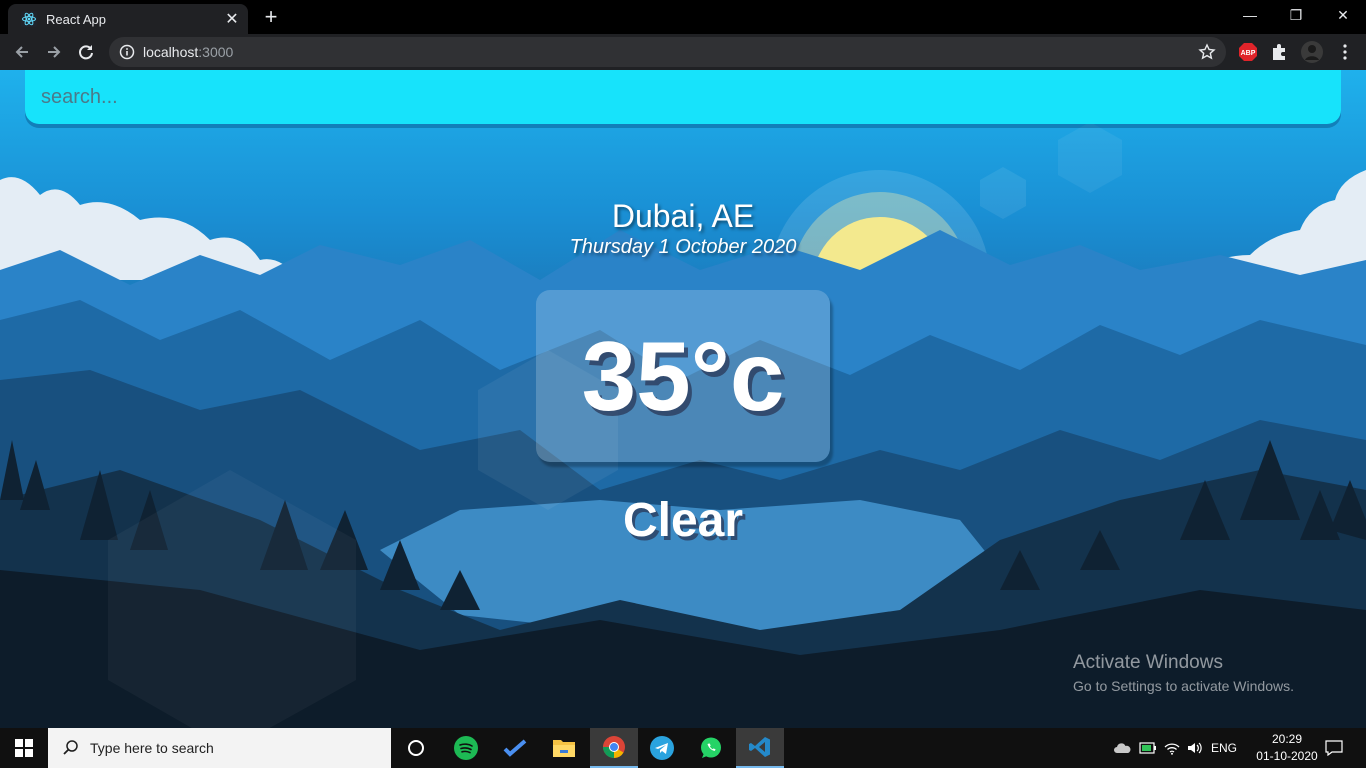 The height and width of the screenshot is (768, 1366). I want to click on file-explorer-icon, so click(564, 748).